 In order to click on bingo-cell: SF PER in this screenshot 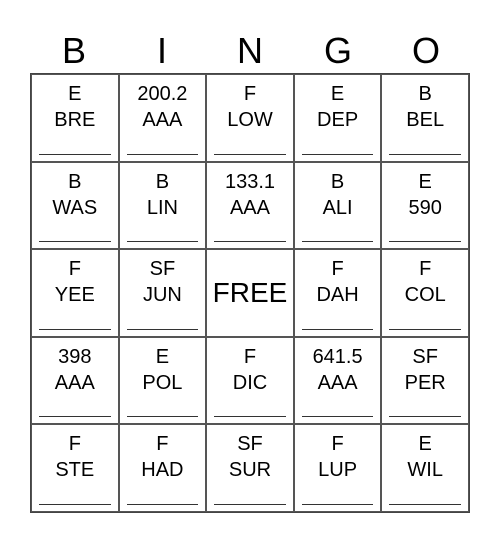, I will do `click(425, 380)`.